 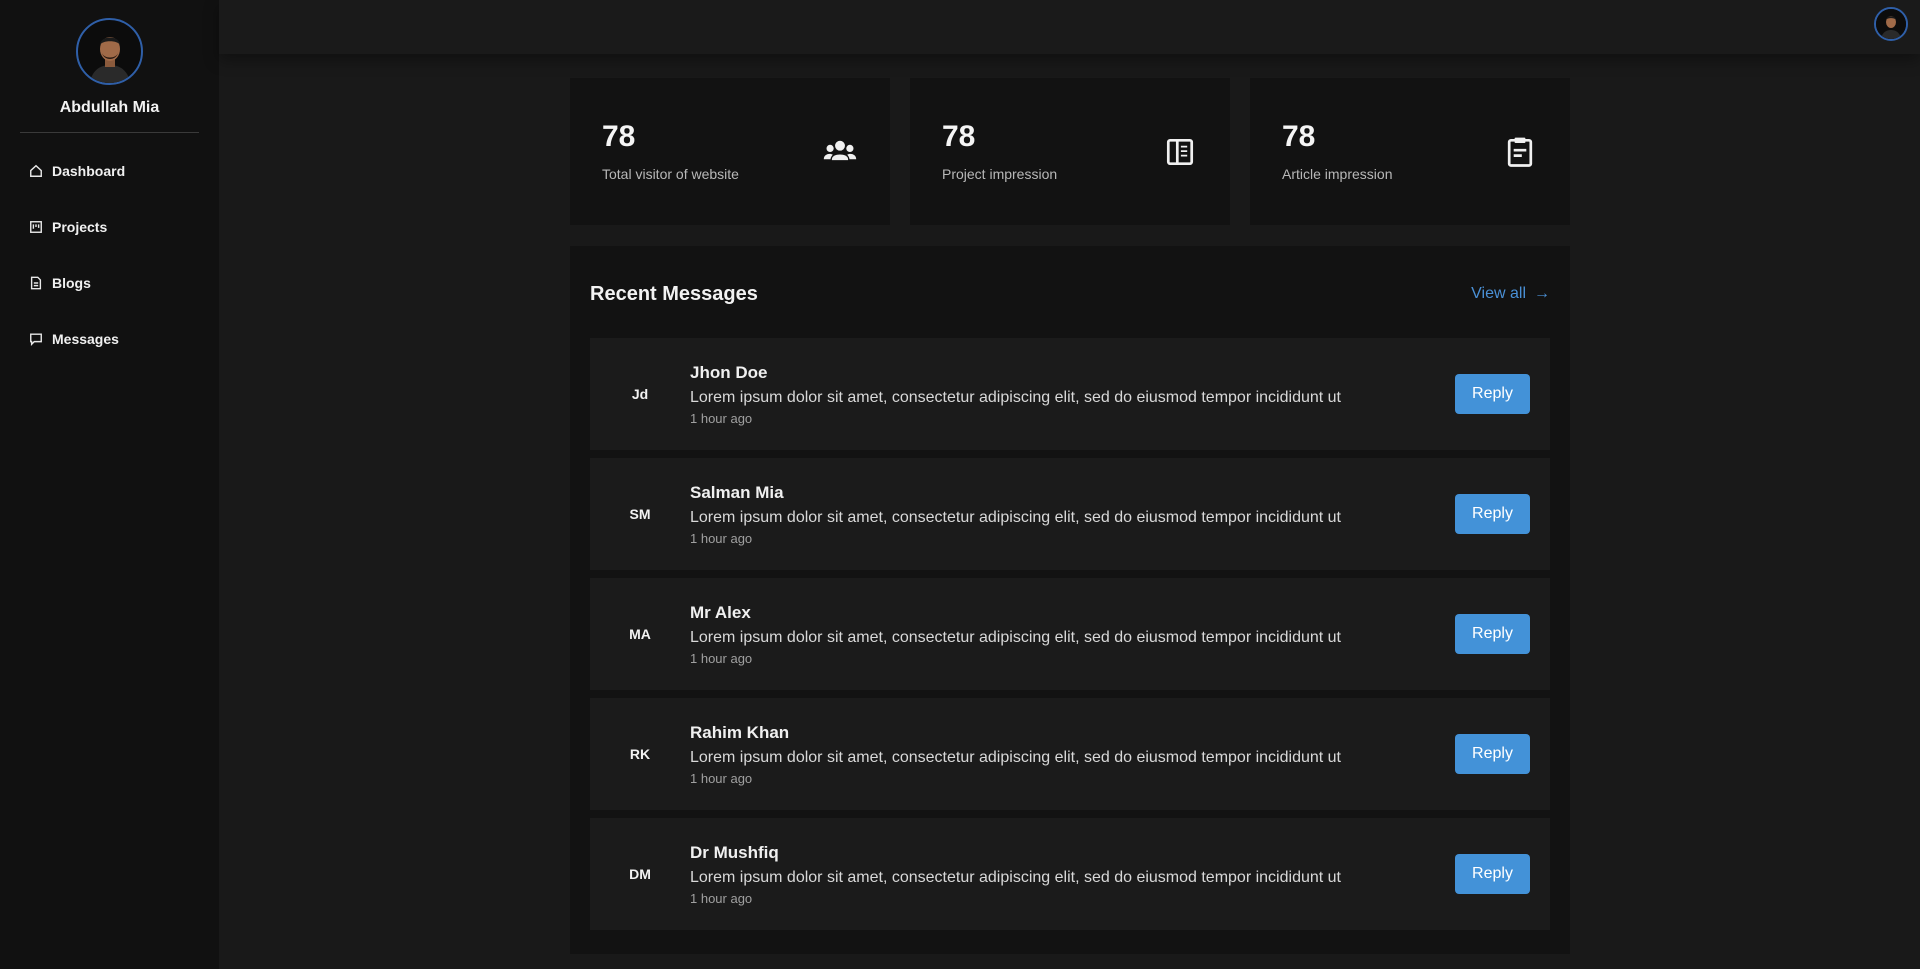 I want to click on message-initials: Jd, so click(x=640, y=394).